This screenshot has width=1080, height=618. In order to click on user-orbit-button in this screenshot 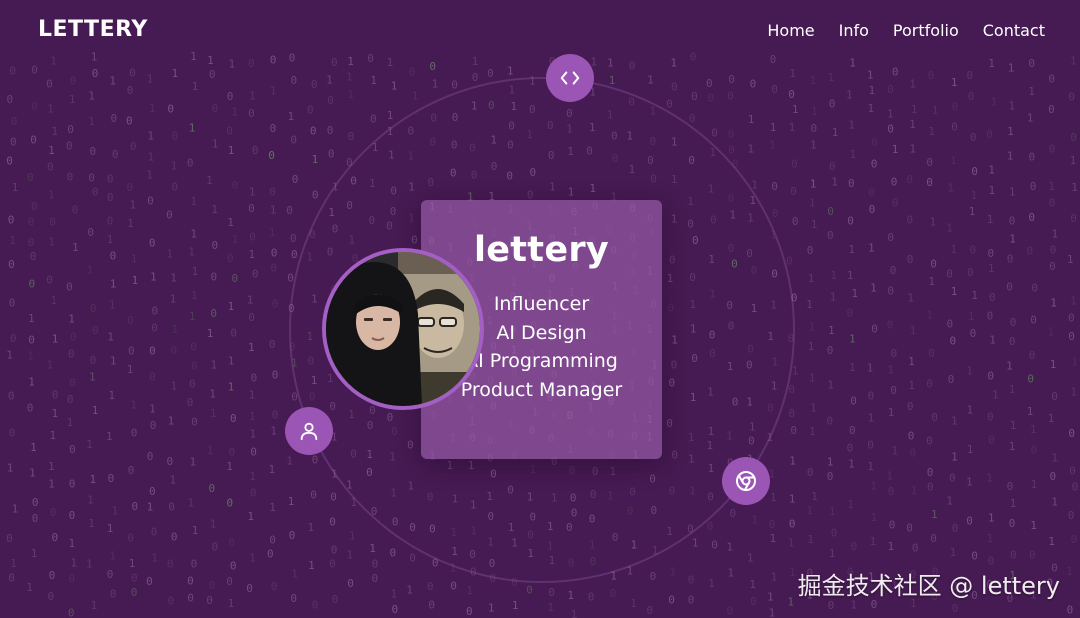, I will do `click(309, 431)`.